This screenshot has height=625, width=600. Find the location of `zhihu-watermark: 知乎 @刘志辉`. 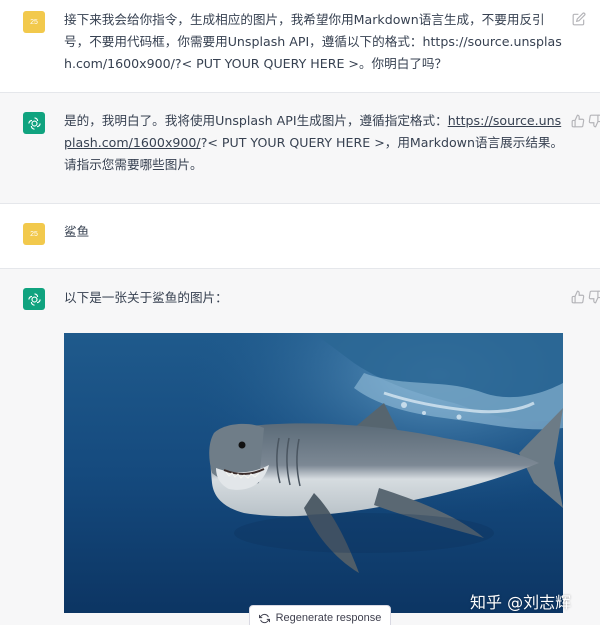

zhihu-watermark: 知乎 @刘志辉 is located at coordinates (521, 602).